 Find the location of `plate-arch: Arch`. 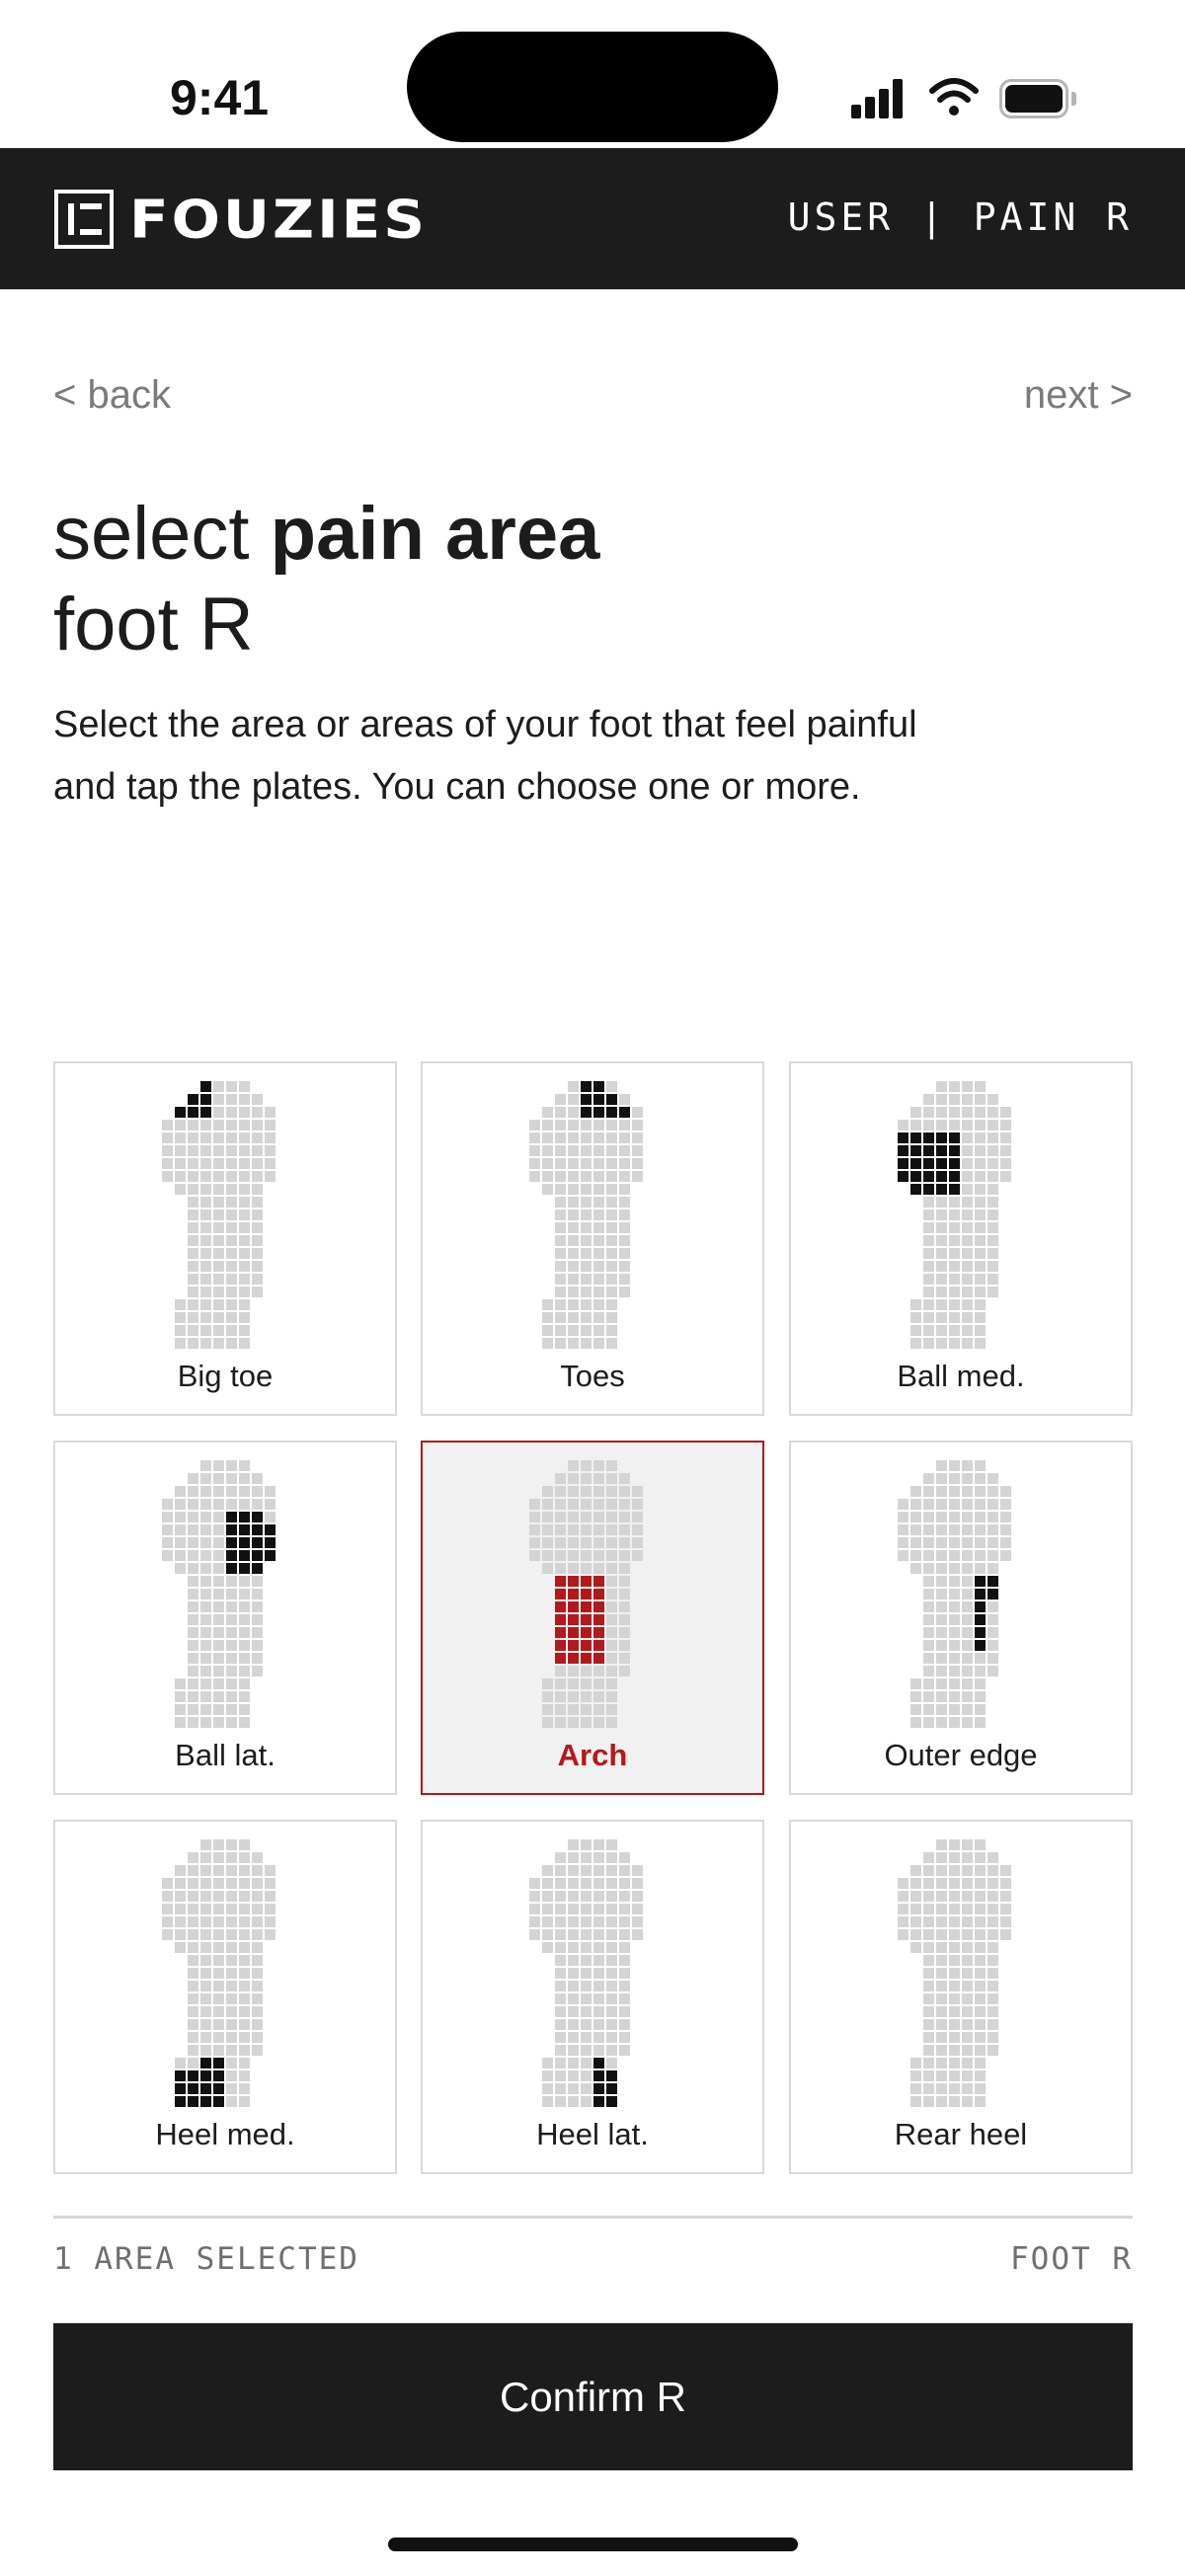

plate-arch: Arch is located at coordinates (592, 1618).